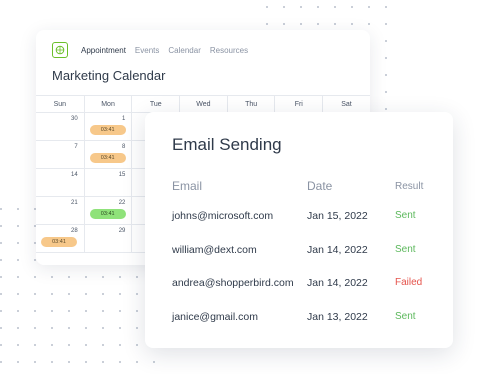  What do you see at coordinates (122, 203) in the screenshot?
I see `day-number: 22` at bounding box center [122, 203].